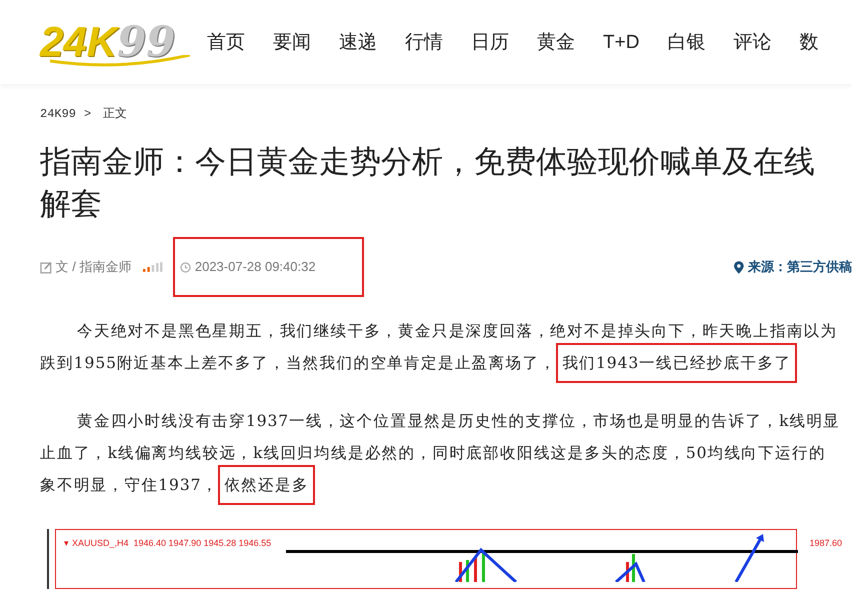  Describe the element at coordinates (749, 558) in the screenshot. I see `trend-arrow` at that location.